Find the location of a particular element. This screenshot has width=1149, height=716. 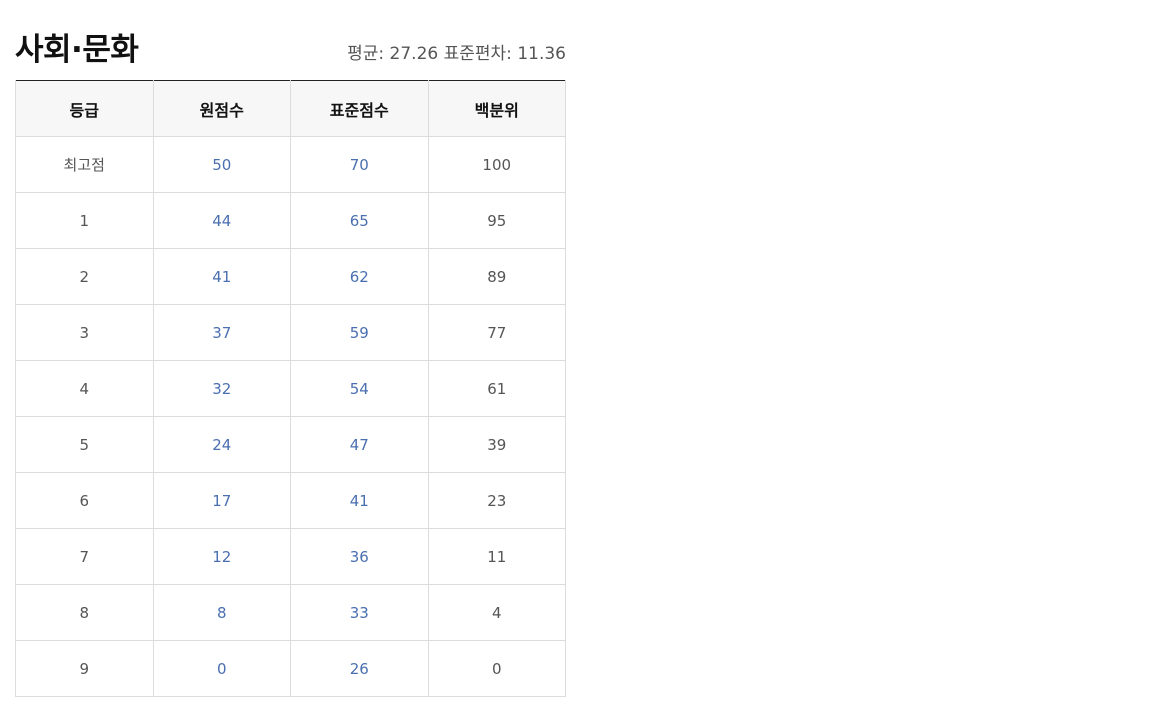

cell-percentile: 95 is located at coordinates (496, 220).